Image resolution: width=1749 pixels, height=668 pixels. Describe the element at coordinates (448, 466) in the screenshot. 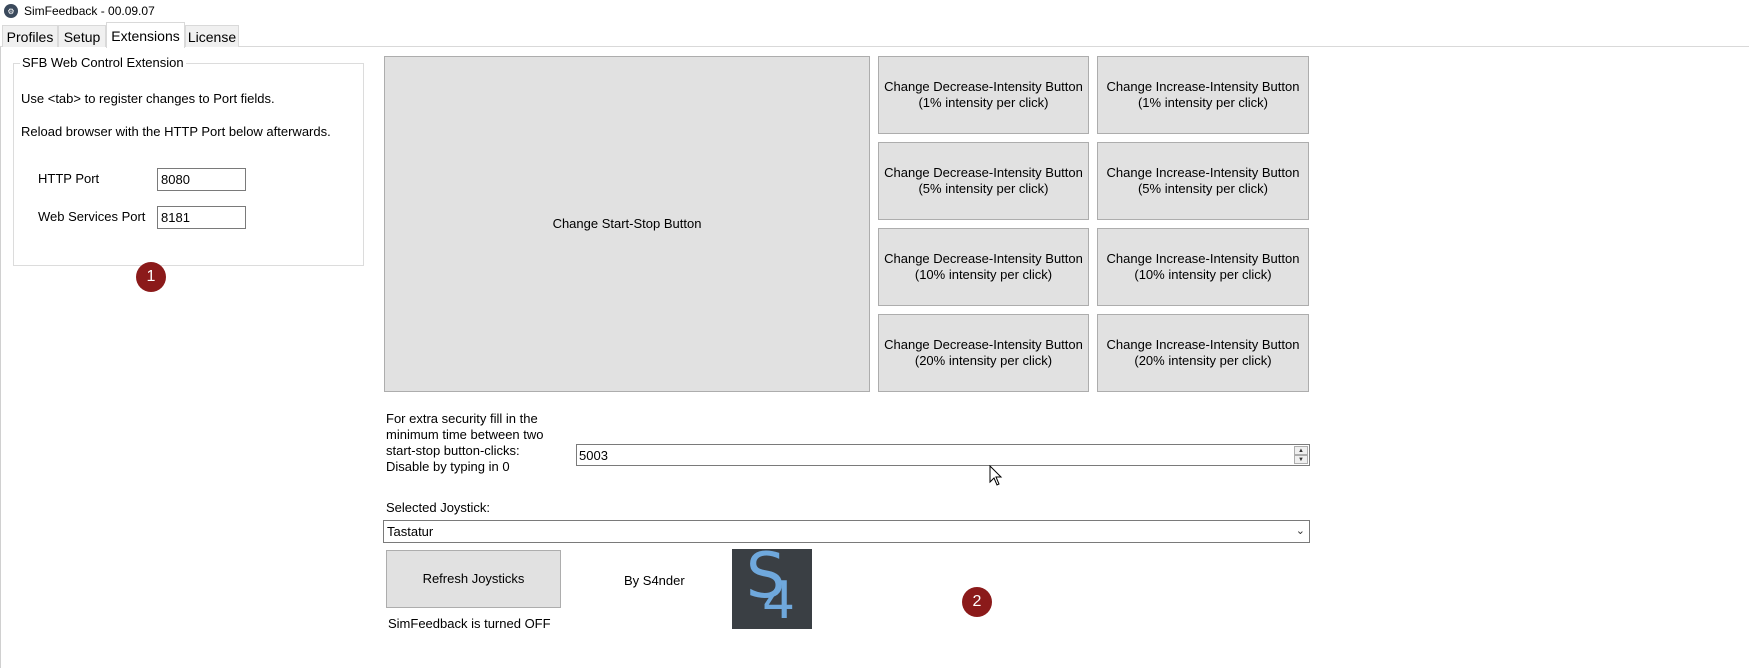

I see `security-label-line-4: Disable by typing in 0` at that location.